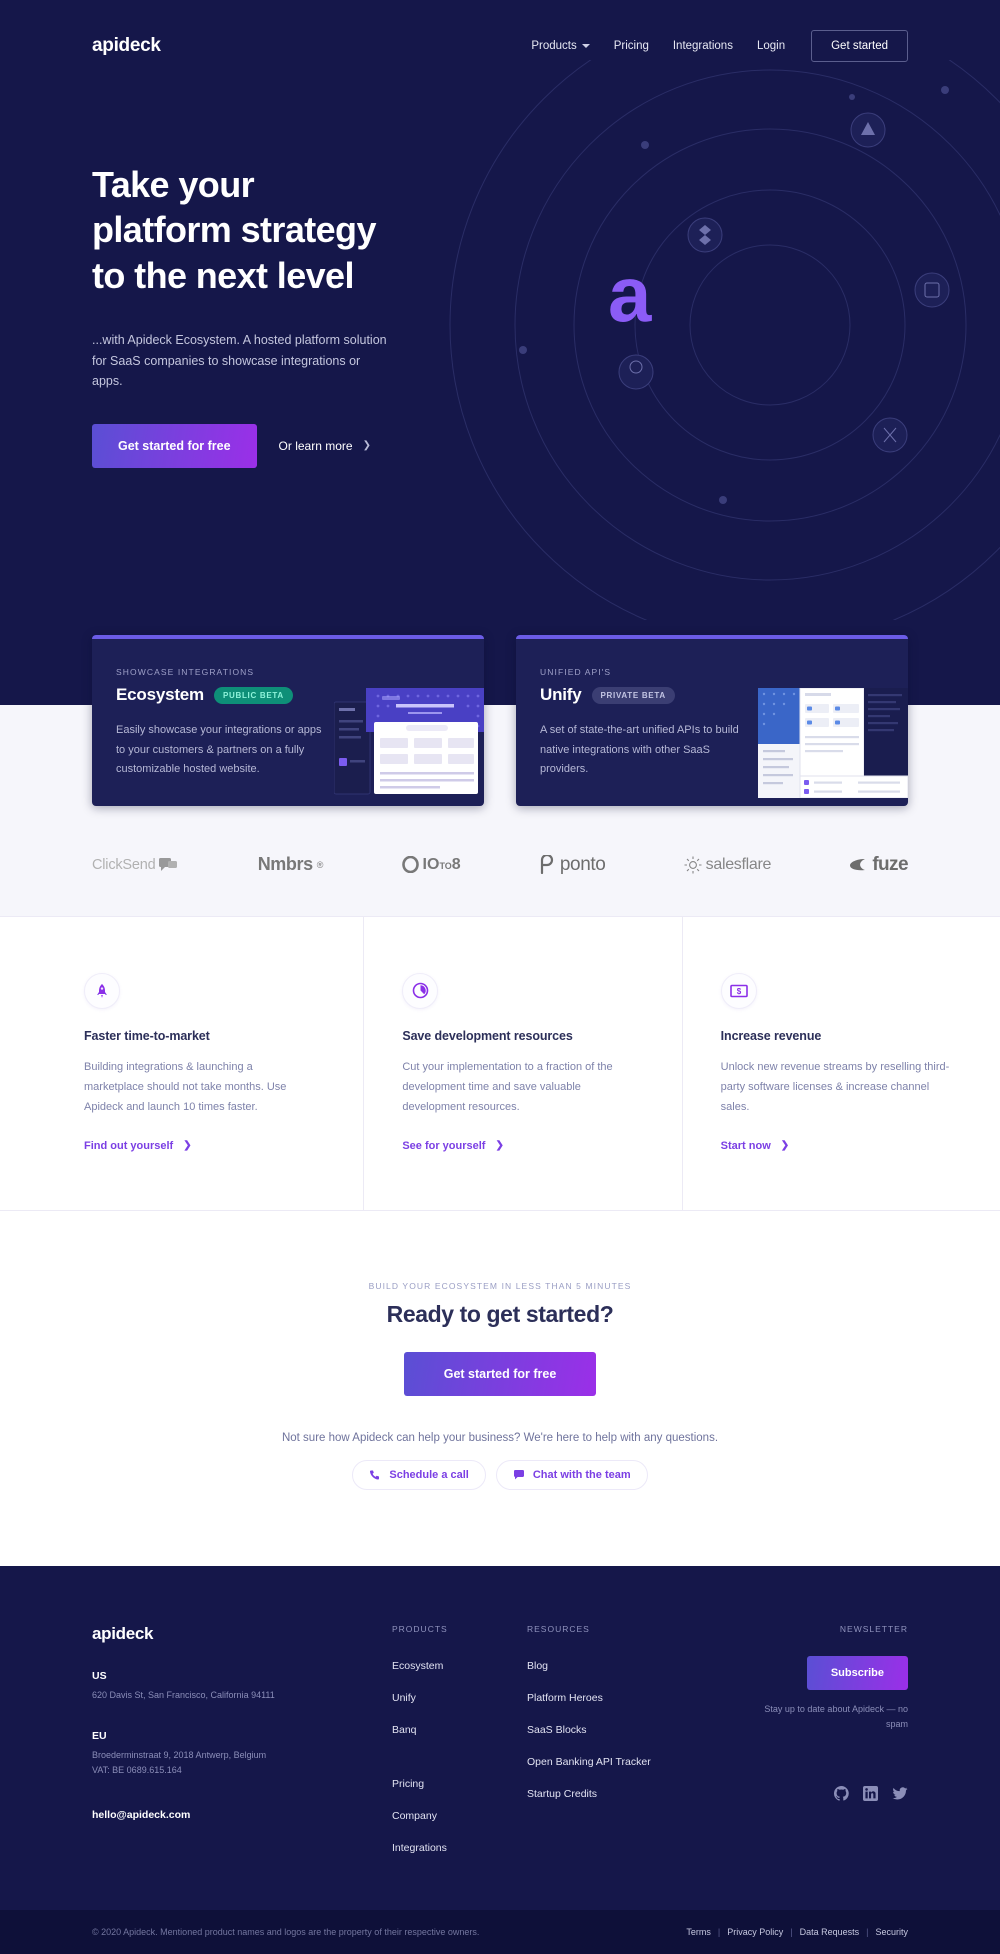  Describe the element at coordinates (632, 1665) in the screenshot. I see `list-item: Blog` at that location.